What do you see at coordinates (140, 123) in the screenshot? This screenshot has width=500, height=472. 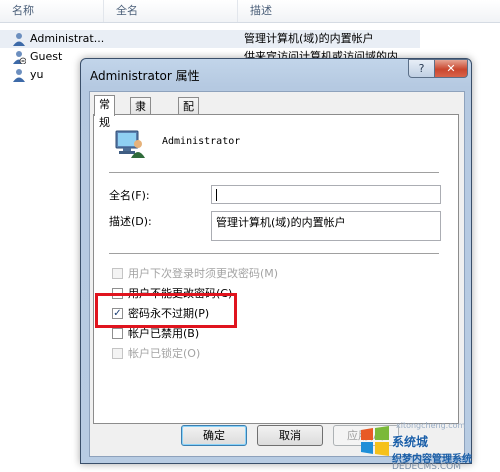 I see `tab-member-of: 隶属于` at bounding box center [140, 123].